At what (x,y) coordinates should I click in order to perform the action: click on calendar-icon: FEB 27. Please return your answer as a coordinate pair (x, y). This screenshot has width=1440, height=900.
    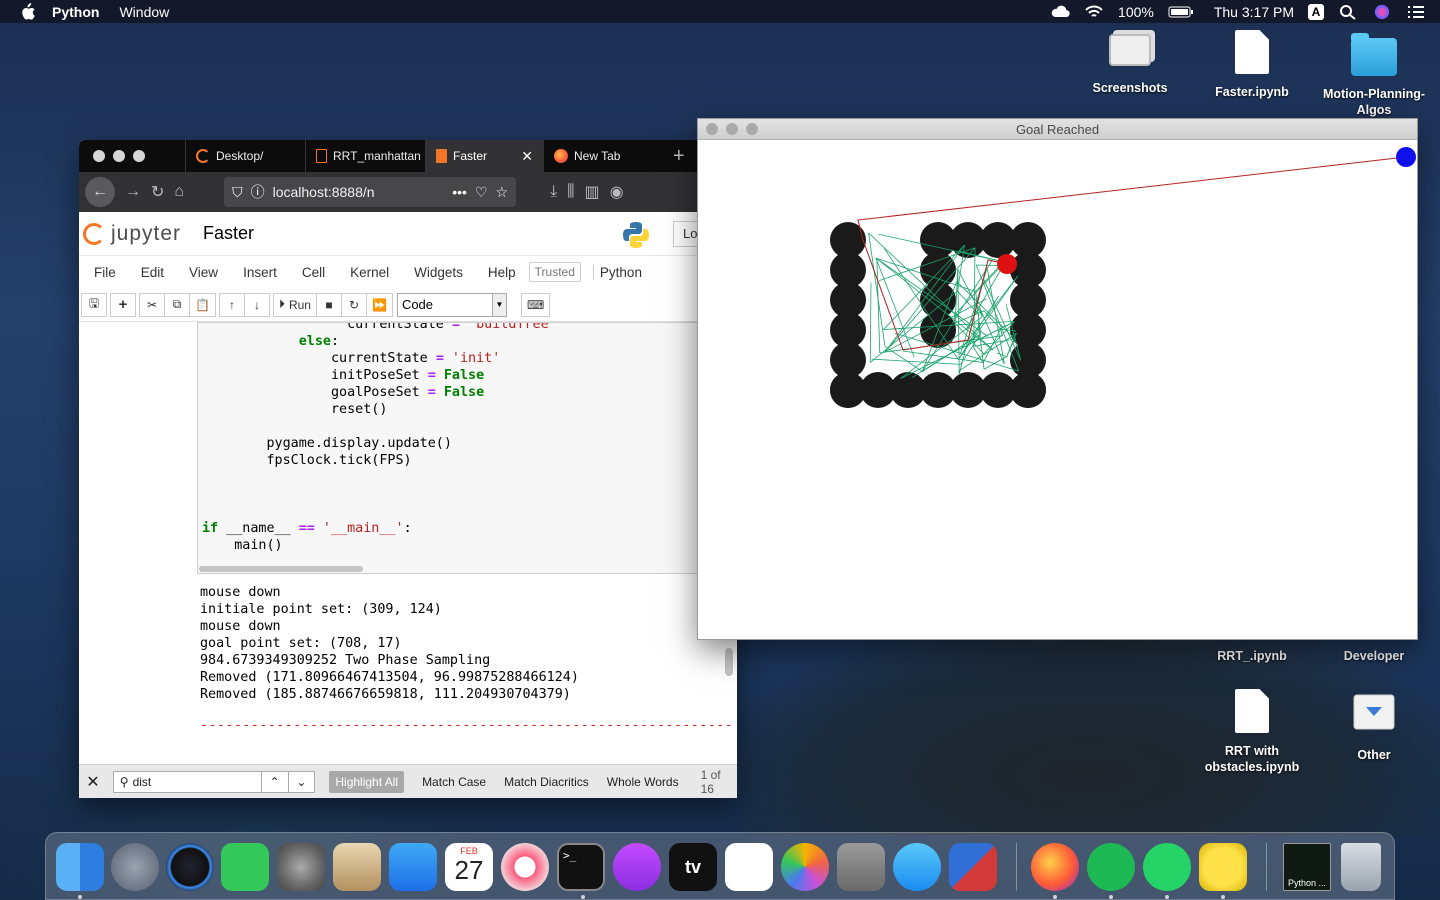
    Looking at the image, I should click on (469, 867).